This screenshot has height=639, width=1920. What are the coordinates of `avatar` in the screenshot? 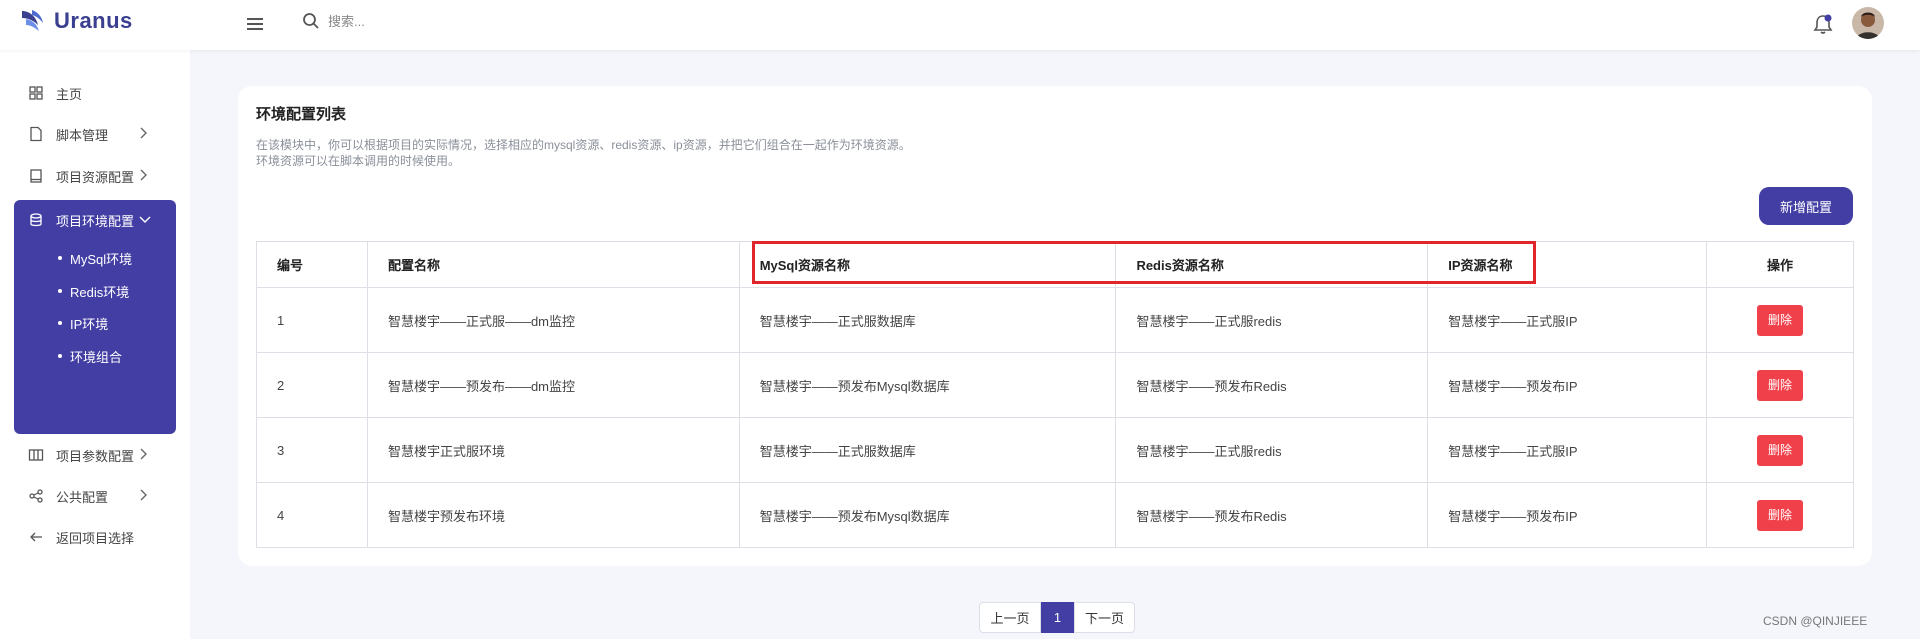 It's located at (1868, 23).